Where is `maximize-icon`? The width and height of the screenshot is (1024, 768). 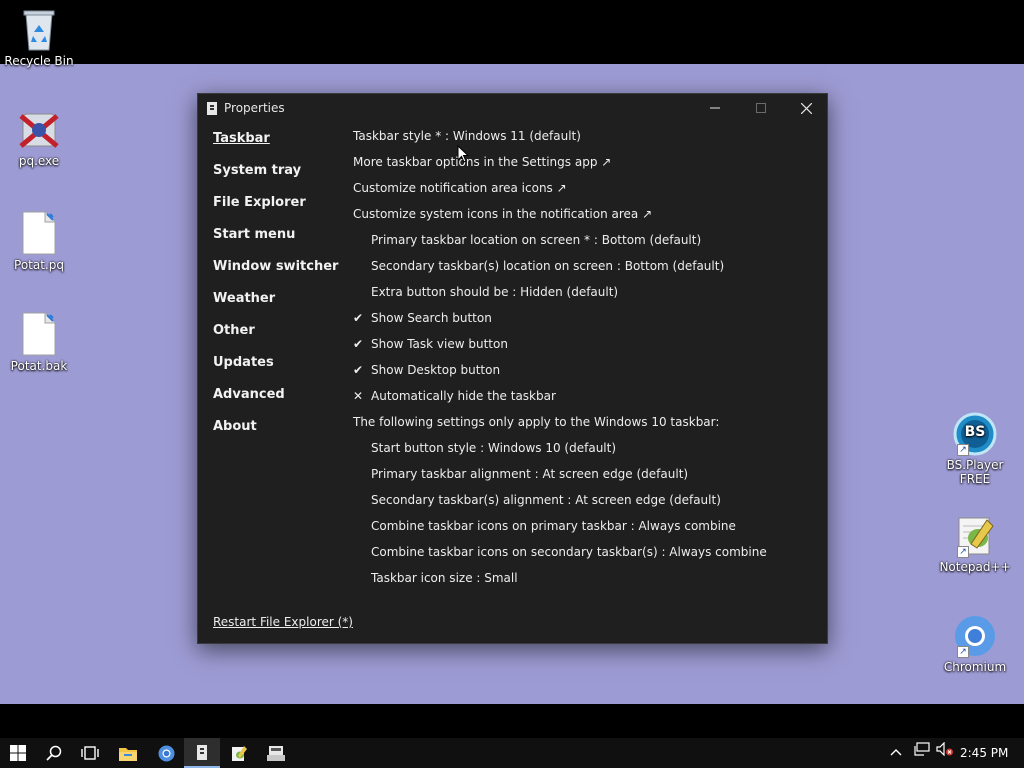
maximize-icon is located at coordinates (761, 108).